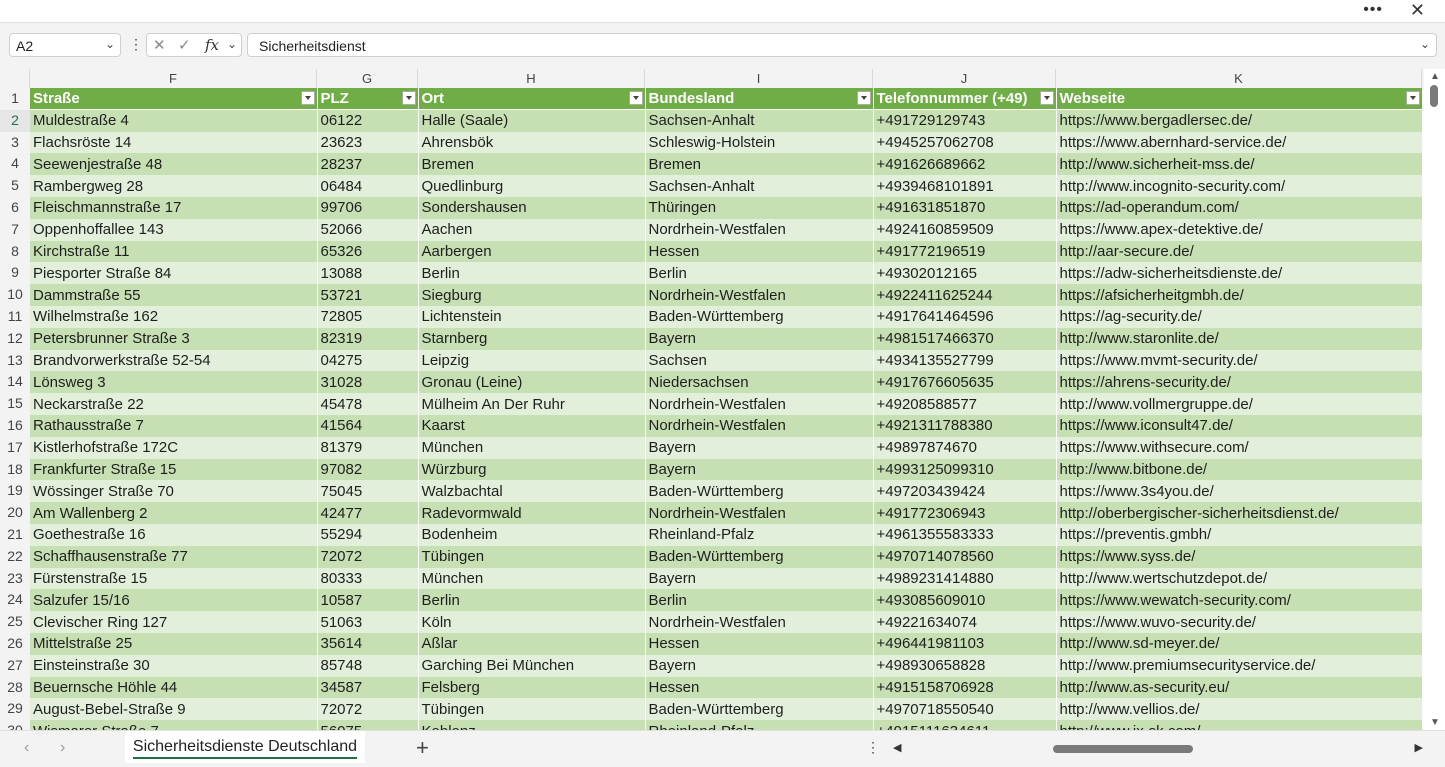 This screenshot has width=1445, height=767. What do you see at coordinates (15, 447) in the screenshot?
I see `row-header: 17` at bounding box center [15, 447].